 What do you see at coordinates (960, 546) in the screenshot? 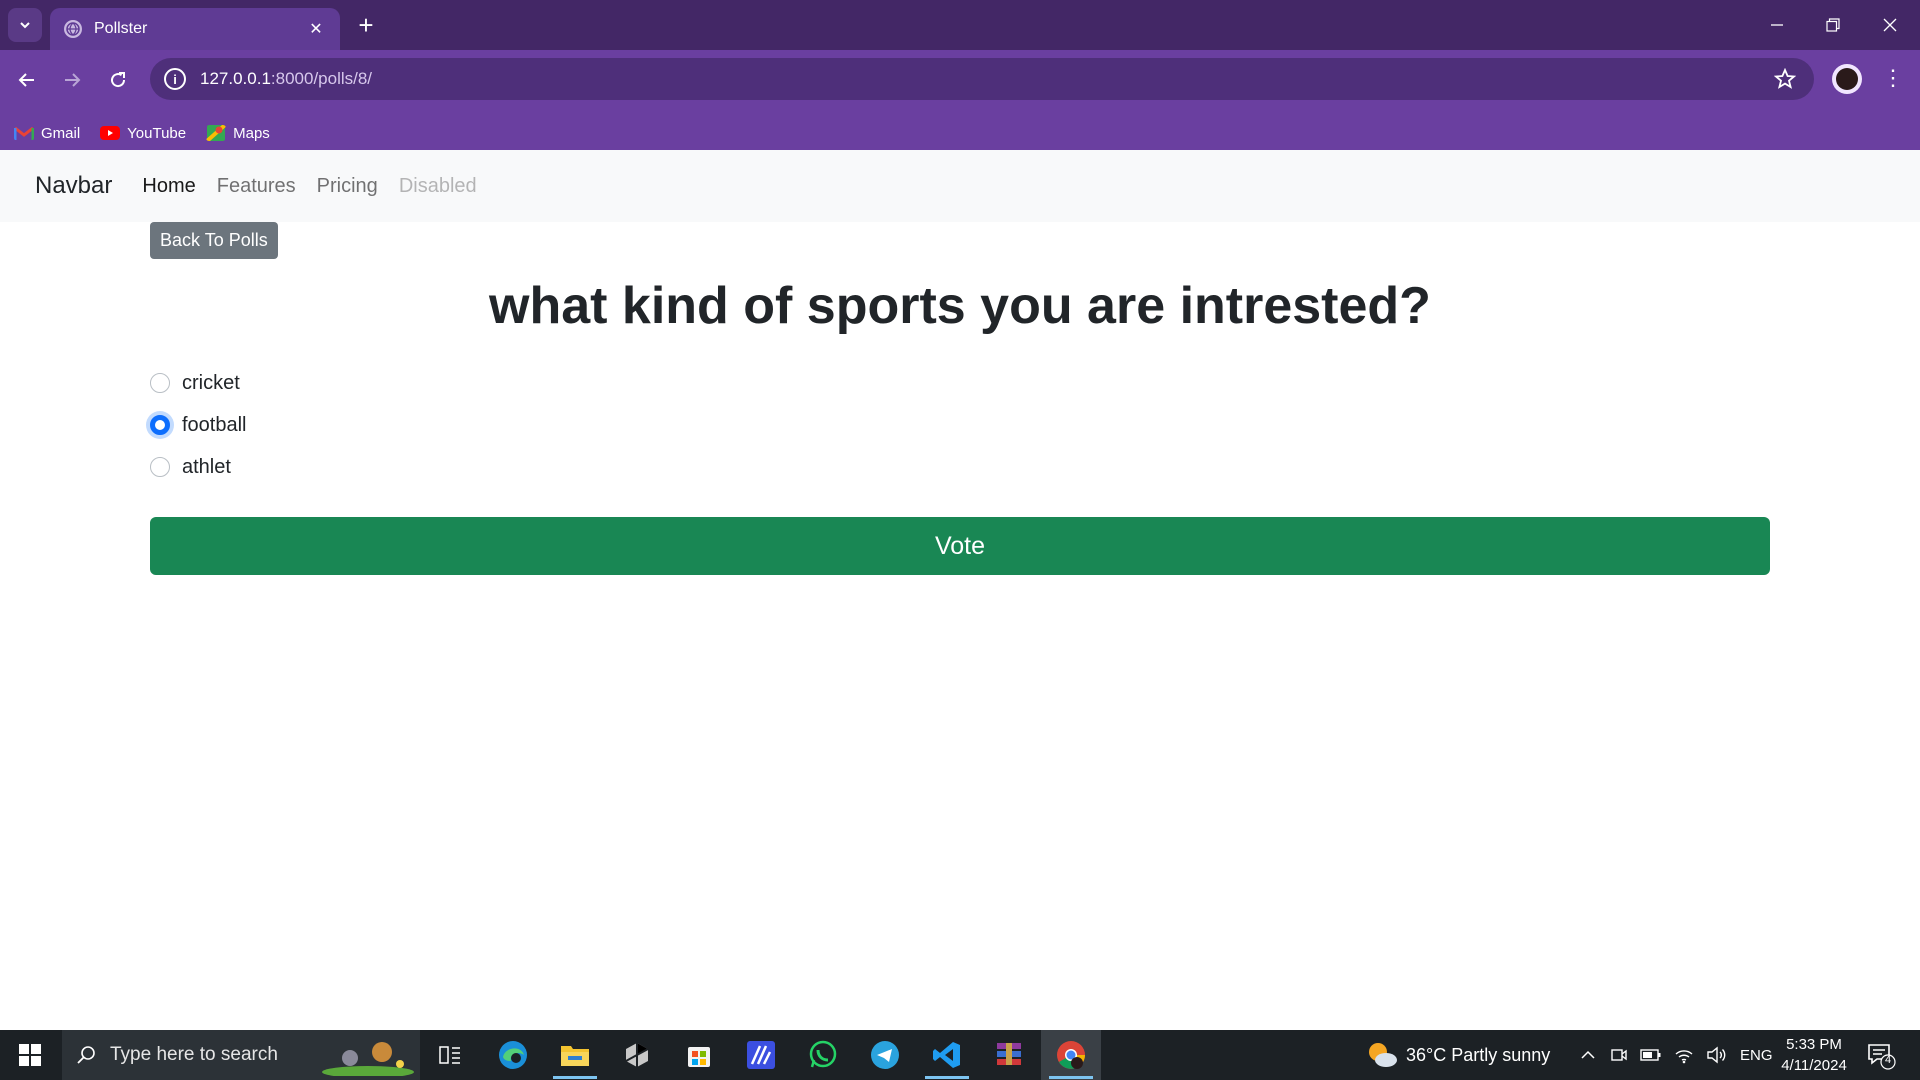
I see `vote-button: Vote` at bounding box center [960, 546].